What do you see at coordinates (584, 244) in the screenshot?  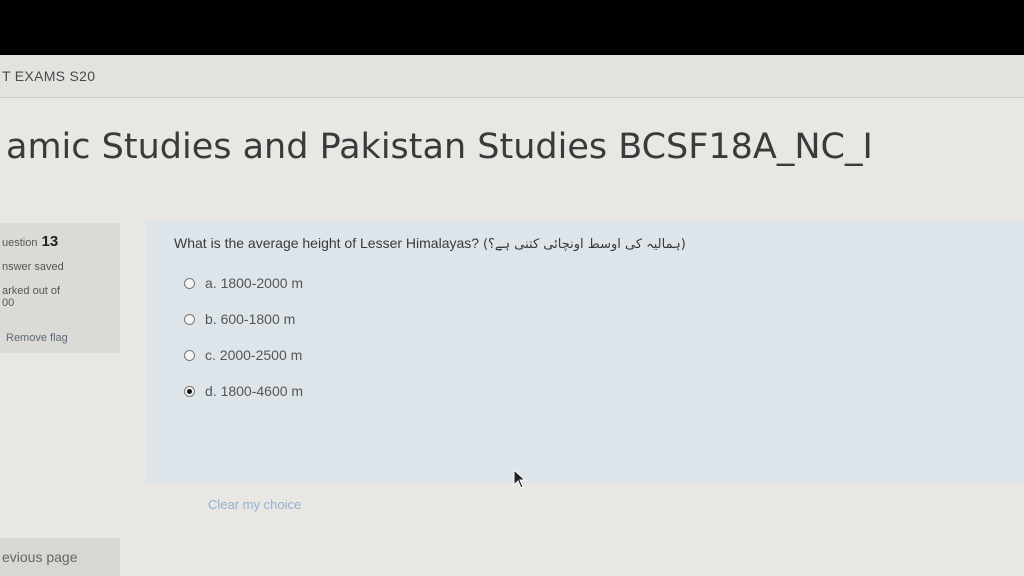 I see `question-text-urdu: (ہمالیہ کی اوسط اونچائی کتنی ہے؟)` at bounding box center [584, 244].